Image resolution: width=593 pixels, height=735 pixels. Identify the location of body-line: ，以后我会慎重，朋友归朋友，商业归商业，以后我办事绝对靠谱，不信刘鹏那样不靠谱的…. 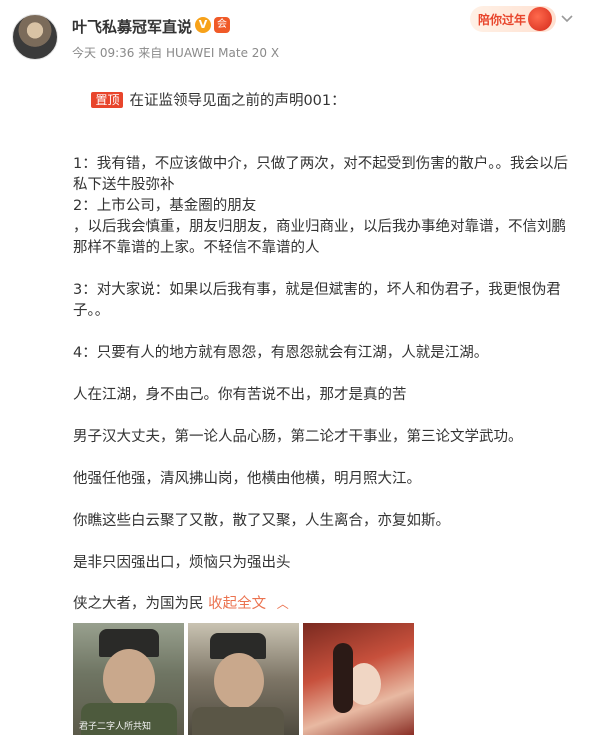
(319, 237).